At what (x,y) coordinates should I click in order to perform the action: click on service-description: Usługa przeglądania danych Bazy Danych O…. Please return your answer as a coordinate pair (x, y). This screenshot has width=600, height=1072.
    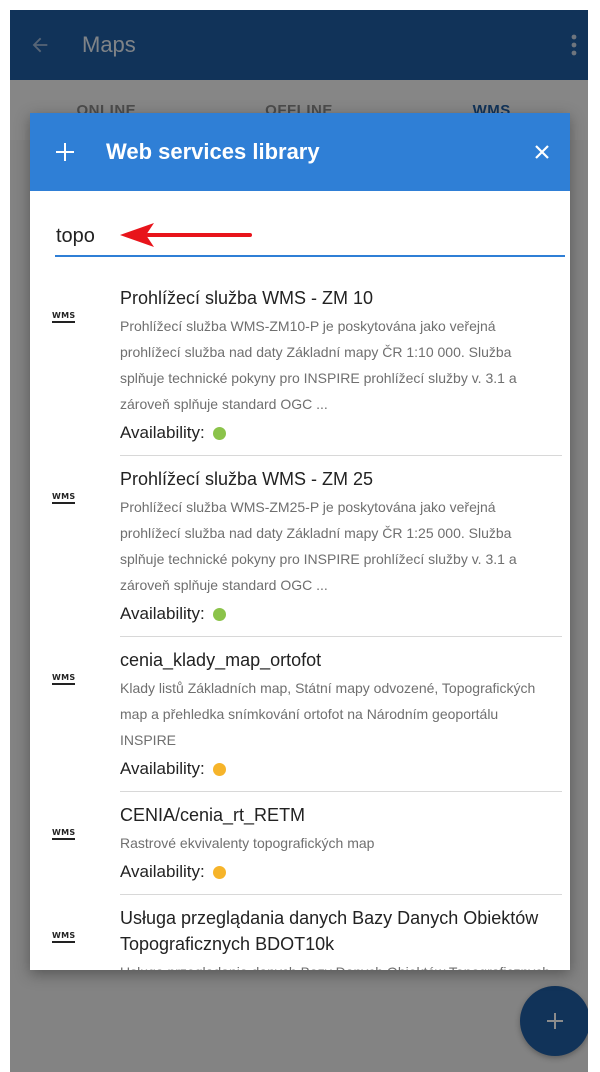
    Looking at the image, I should click on (345, 964).